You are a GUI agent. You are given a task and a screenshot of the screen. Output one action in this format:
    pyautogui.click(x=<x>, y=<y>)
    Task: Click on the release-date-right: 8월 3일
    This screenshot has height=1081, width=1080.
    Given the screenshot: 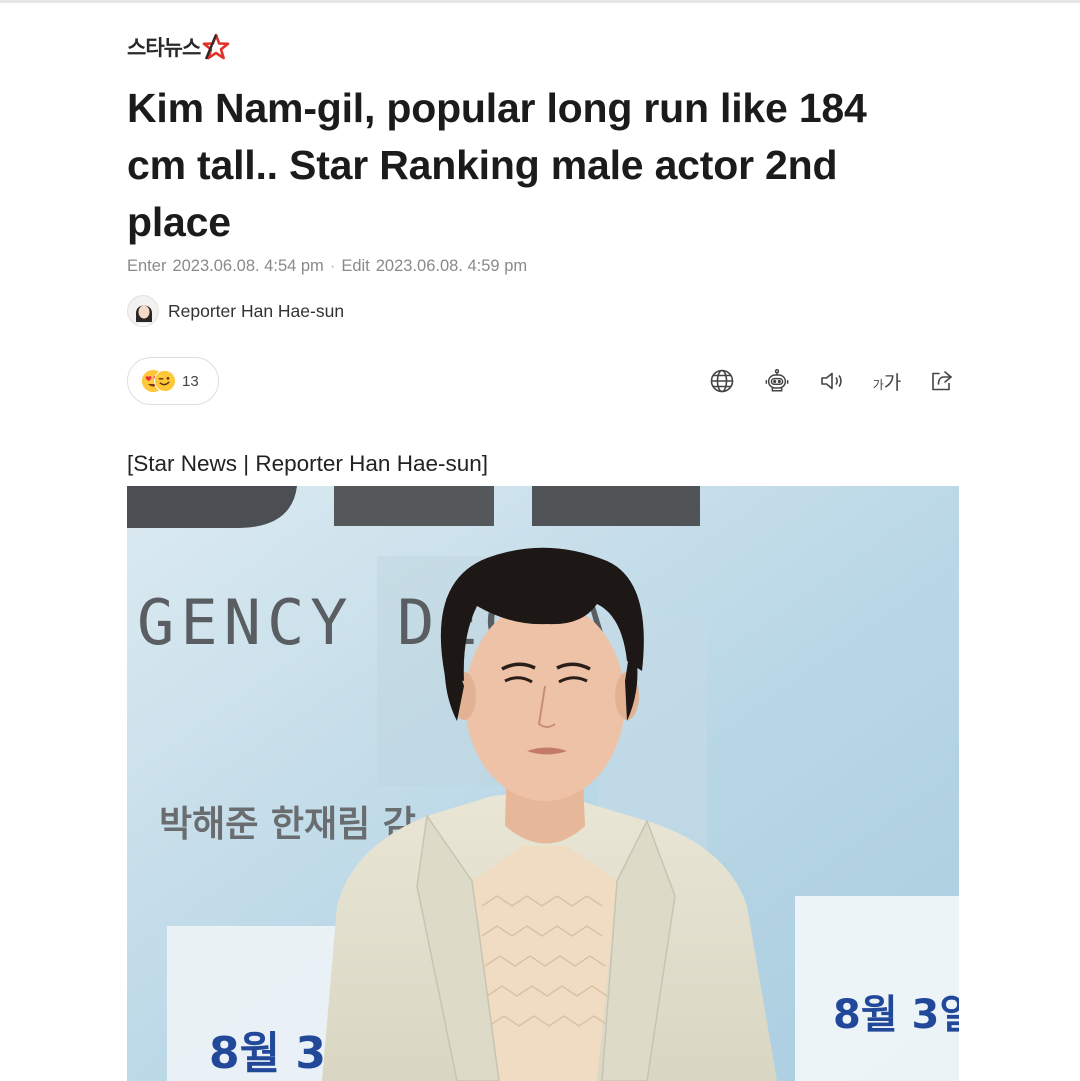 What is the action you would take?
    pyautogui.click(x=896, y=1015)
    